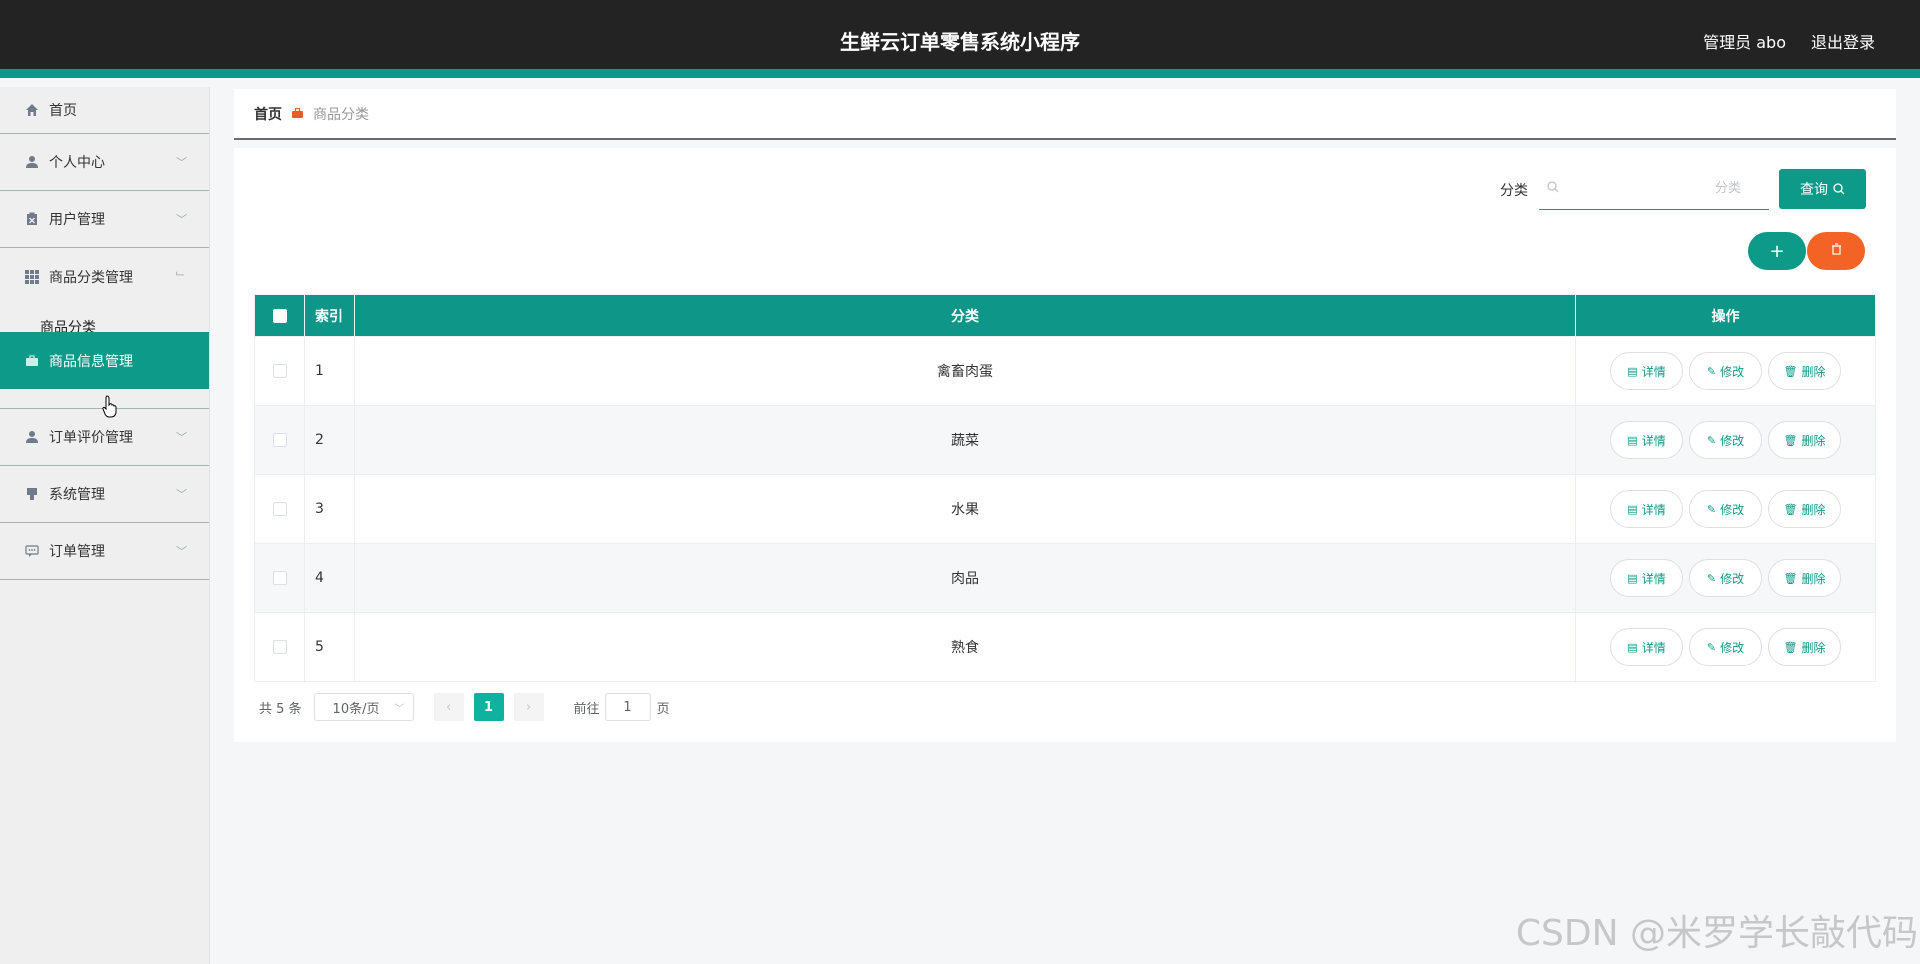 The height and width of the screenshot is (964, 1920). Describe the element at coordinates (32, 361) in the screenshot. I see `briefcase-icon` at that location.